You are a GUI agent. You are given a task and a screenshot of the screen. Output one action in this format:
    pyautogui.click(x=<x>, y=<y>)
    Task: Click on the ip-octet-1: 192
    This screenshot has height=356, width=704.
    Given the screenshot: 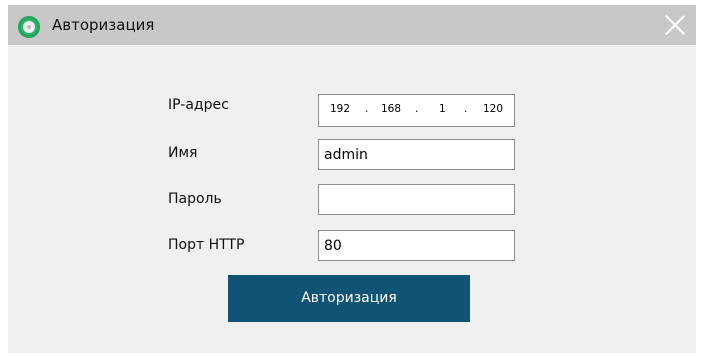 What is the action you would take?
    pyautogui.click(x=340, y=109)
    